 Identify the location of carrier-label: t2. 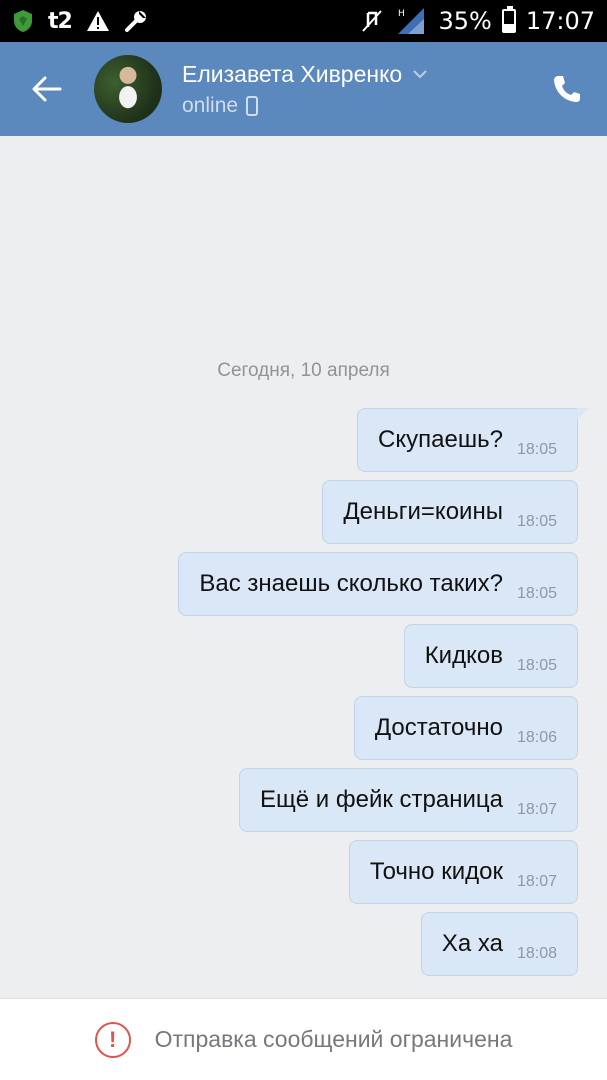
(60, 21).